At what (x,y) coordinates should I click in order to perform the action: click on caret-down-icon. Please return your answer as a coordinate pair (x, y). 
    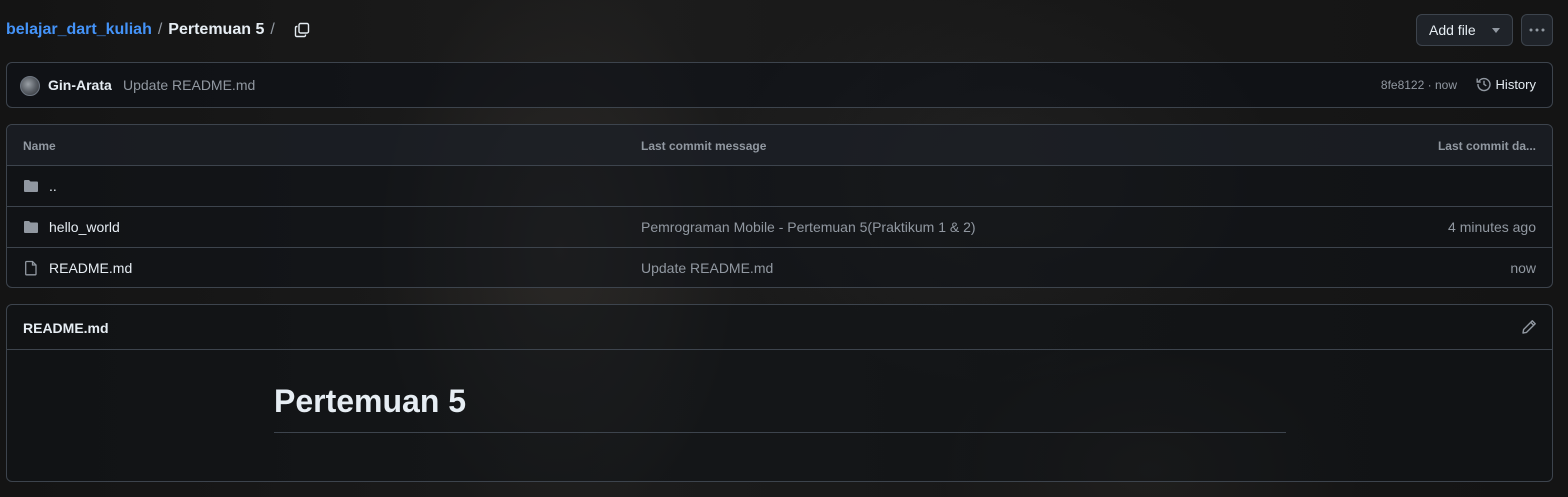
    Looking at the image, I should click on (1496, 30).